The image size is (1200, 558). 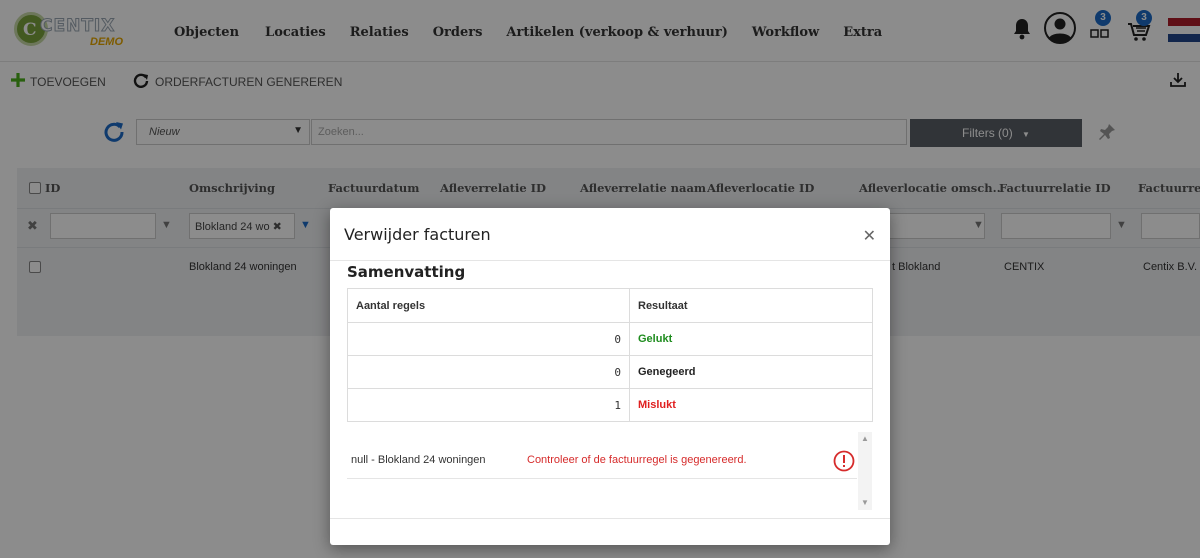 What do you see at coordinates (488, 339) in the screenshot?
I see `success-count: 0` at bounding box center [488, 339].